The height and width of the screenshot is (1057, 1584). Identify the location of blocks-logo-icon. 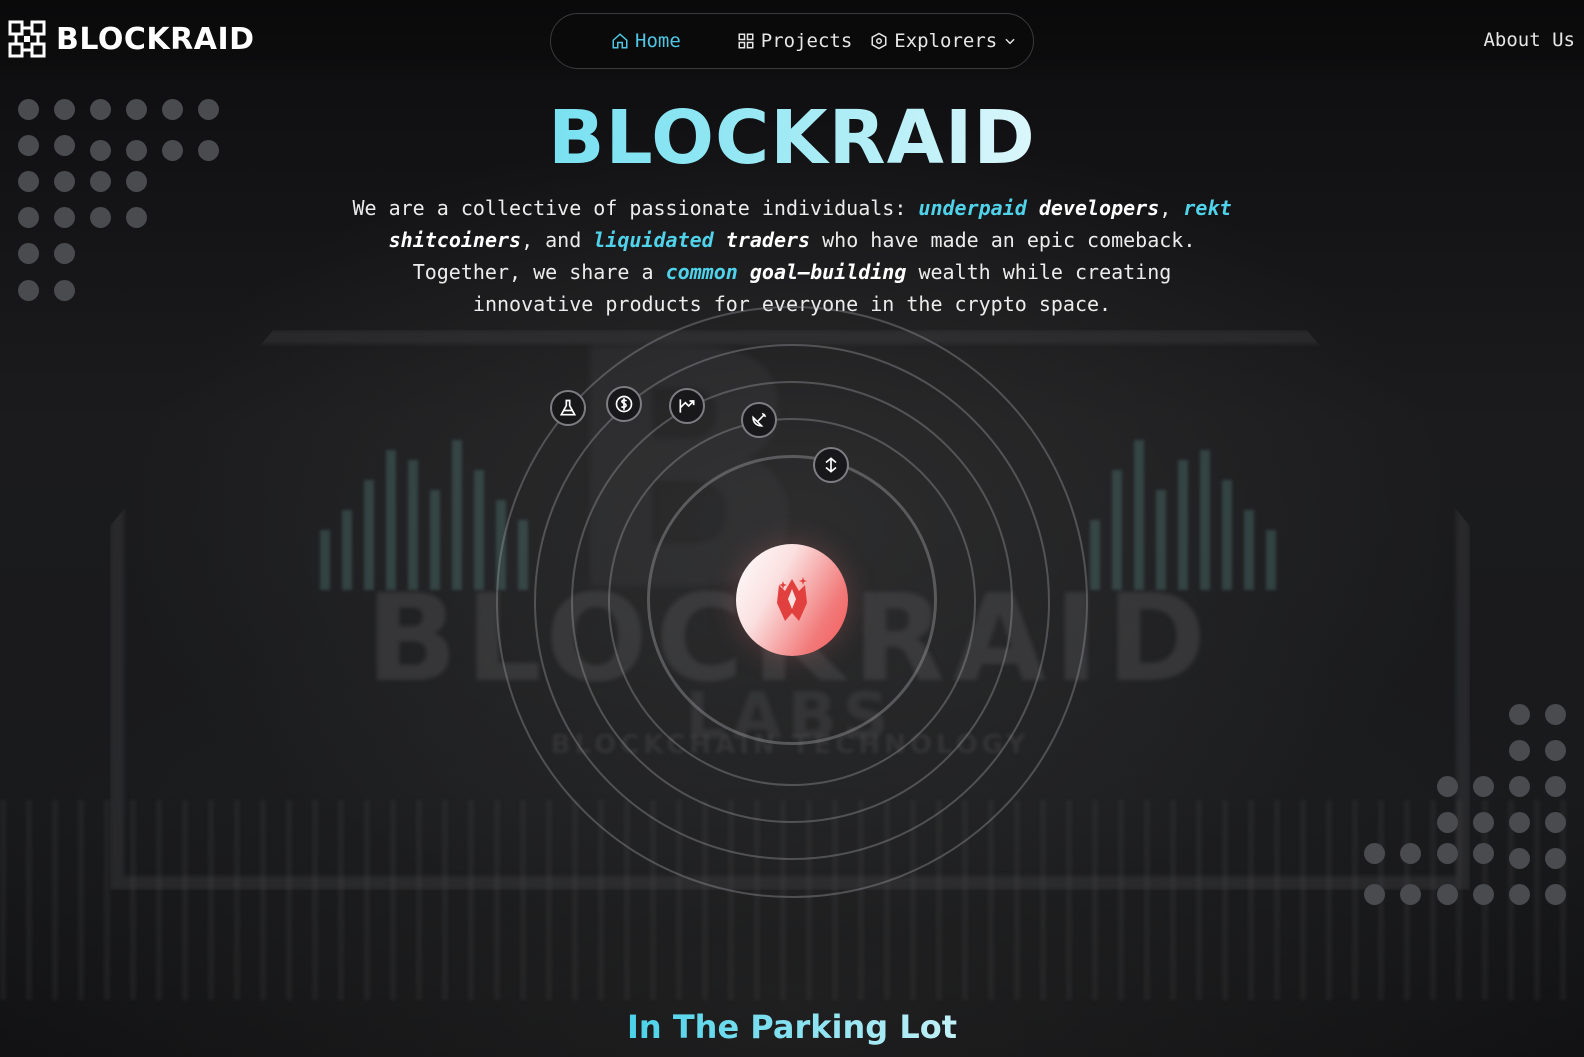
(27, 39).